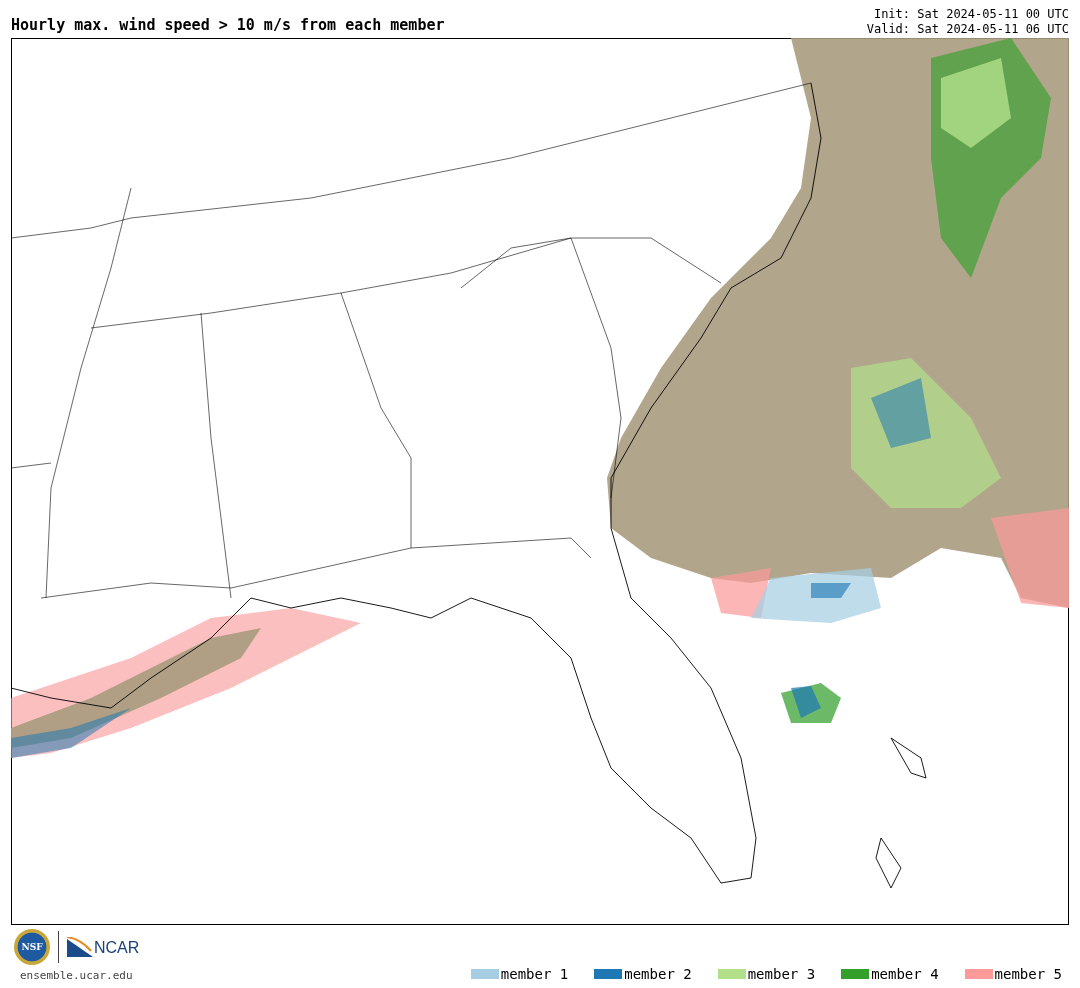  What do you see at coordinates (228, 26) in the screenshot?
I see `chart-title: Hourly max. wind speed > 10 m/s from each member` at bounding box center [228, 26].